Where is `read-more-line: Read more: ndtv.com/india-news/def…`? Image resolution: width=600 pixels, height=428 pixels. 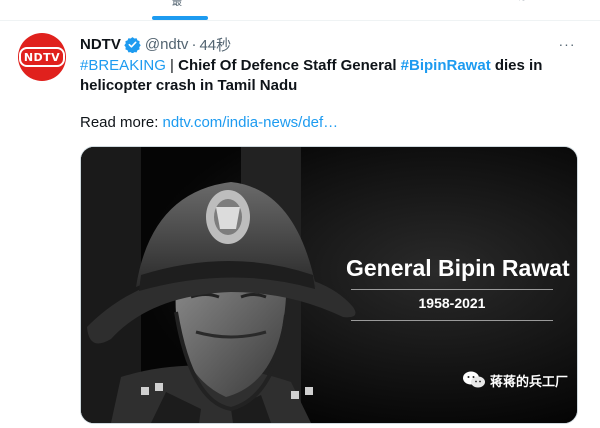
read-more-line: Read more: ndtv.com/india-news/def… is located at coordinates (209, 123).